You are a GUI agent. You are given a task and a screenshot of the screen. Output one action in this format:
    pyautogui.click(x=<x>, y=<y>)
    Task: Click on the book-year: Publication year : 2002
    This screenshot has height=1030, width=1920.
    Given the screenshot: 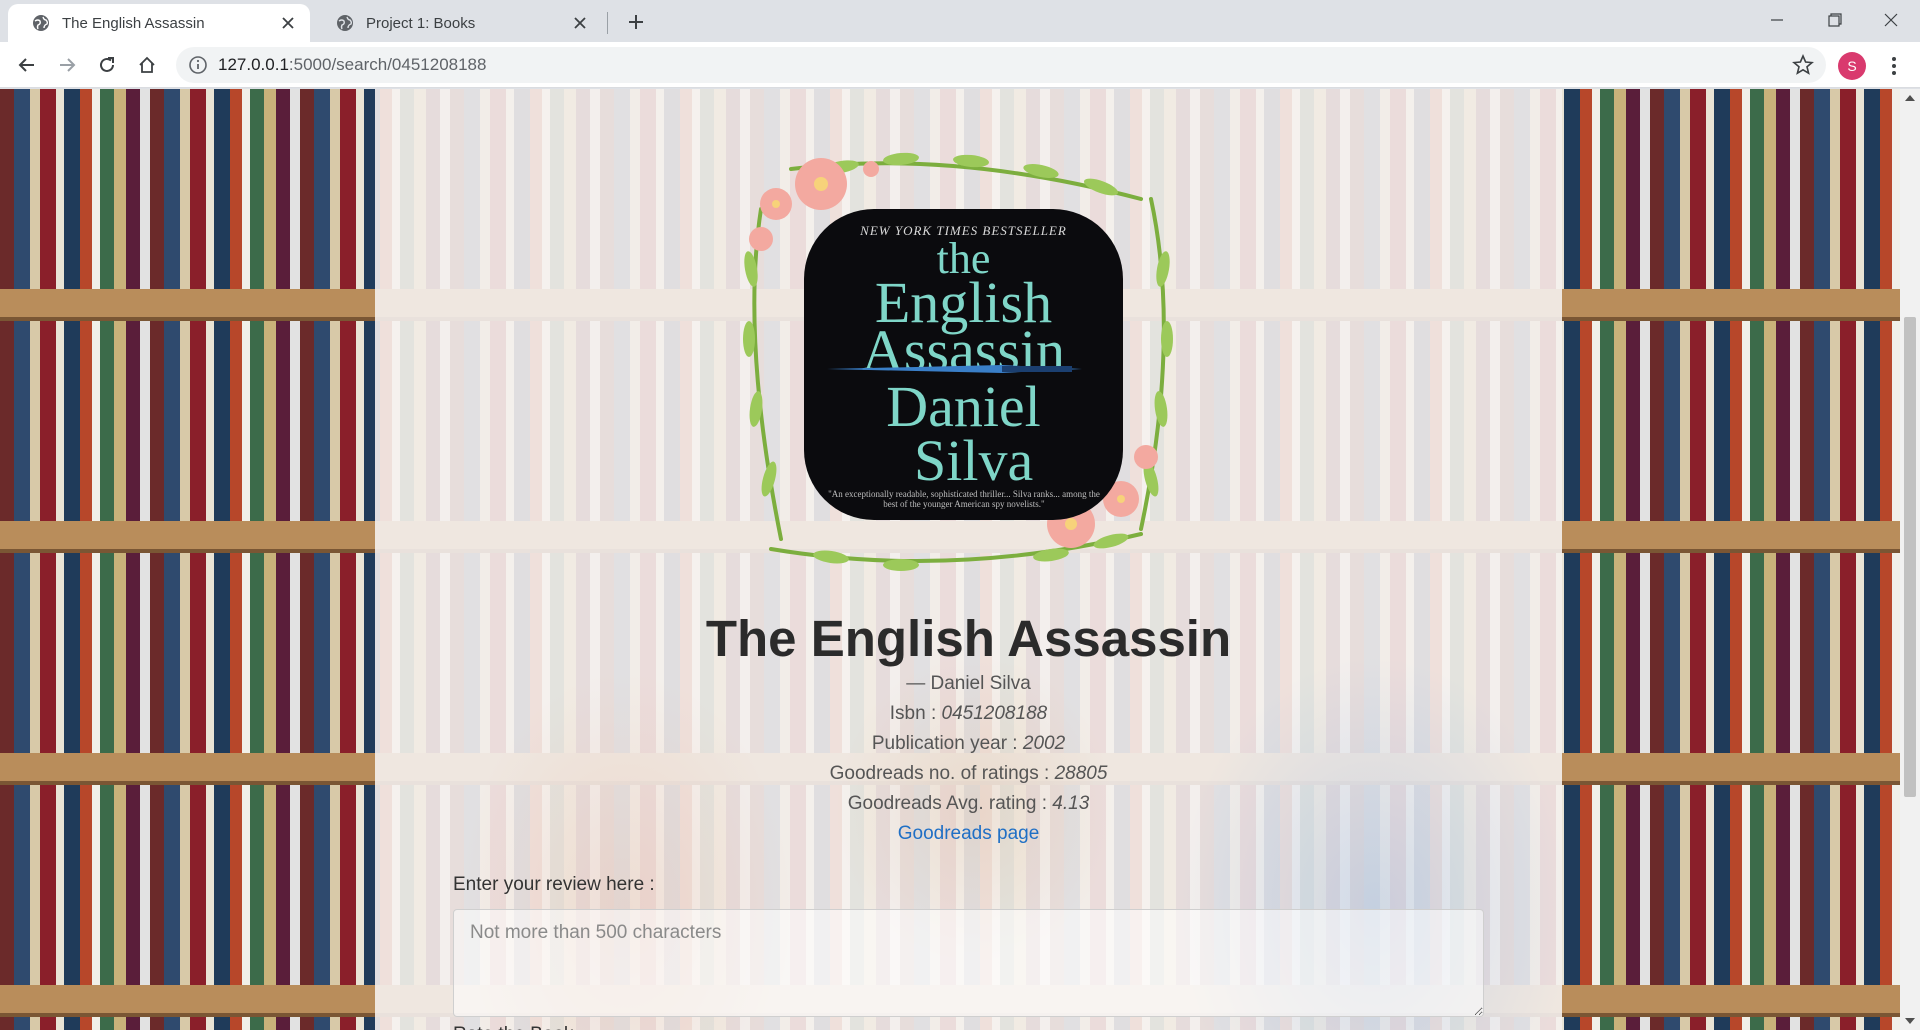 What is the action you would take?
    pyautogui.click(x=968, y=744)
    